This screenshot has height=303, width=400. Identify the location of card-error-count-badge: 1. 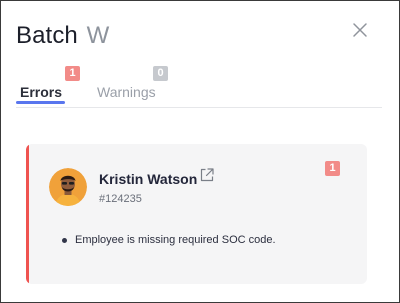
(332, 168).